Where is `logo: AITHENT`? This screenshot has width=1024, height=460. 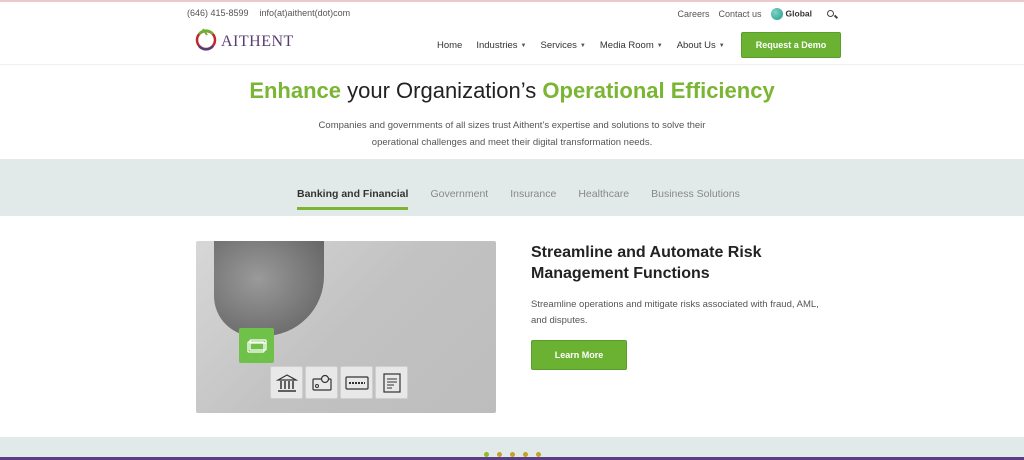
logo: AITHENT is located at coordinates (243, 39).